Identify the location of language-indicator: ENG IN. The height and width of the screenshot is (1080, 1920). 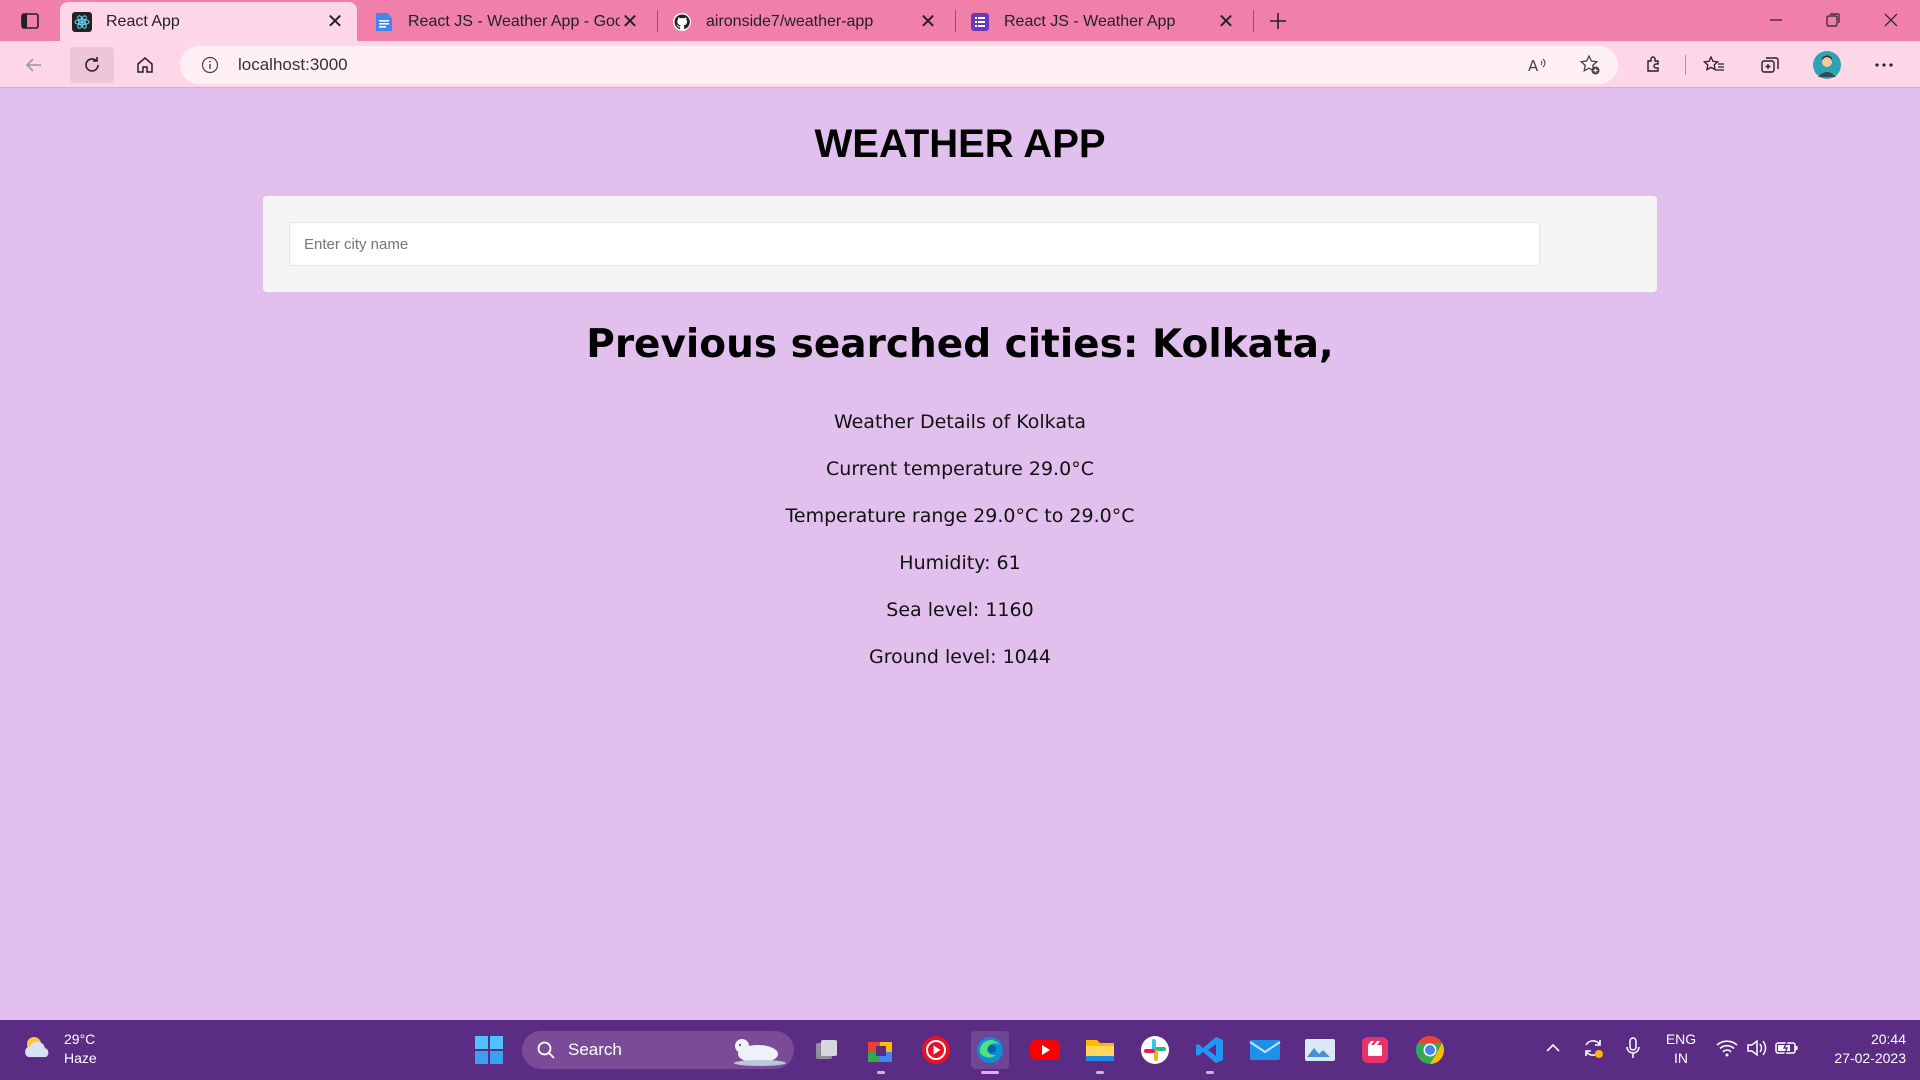
(1681, 1049).